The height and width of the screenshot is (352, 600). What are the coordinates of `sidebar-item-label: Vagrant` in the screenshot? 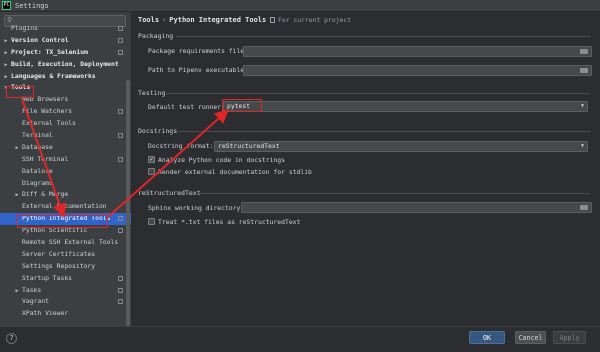 It's located at (35, 301).